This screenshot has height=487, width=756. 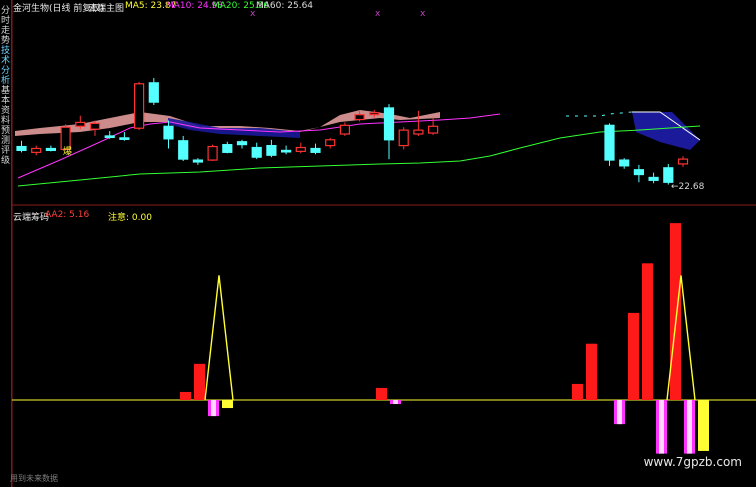 I want to click on cloud-band-blue, so click(x=234, y=128).